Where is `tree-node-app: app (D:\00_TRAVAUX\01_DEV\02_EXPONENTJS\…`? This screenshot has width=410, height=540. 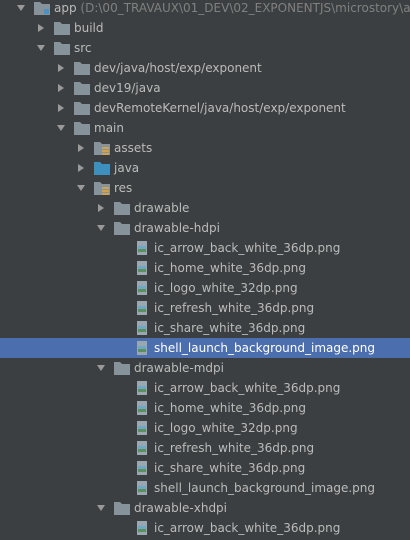 tree-node-app: app (D:\00_TRAVAUX\01_DEV\02_EXPONENTJS\… is located at coordinates (205, 9).